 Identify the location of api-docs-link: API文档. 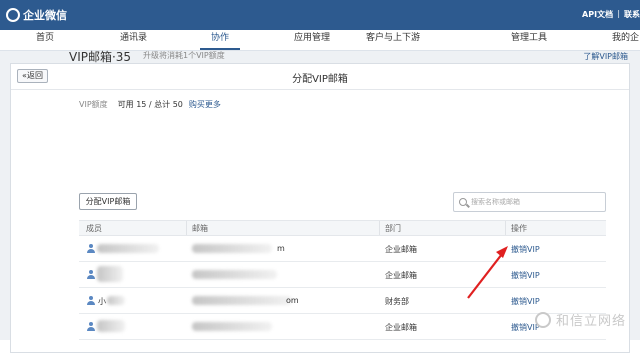
(597, 14).